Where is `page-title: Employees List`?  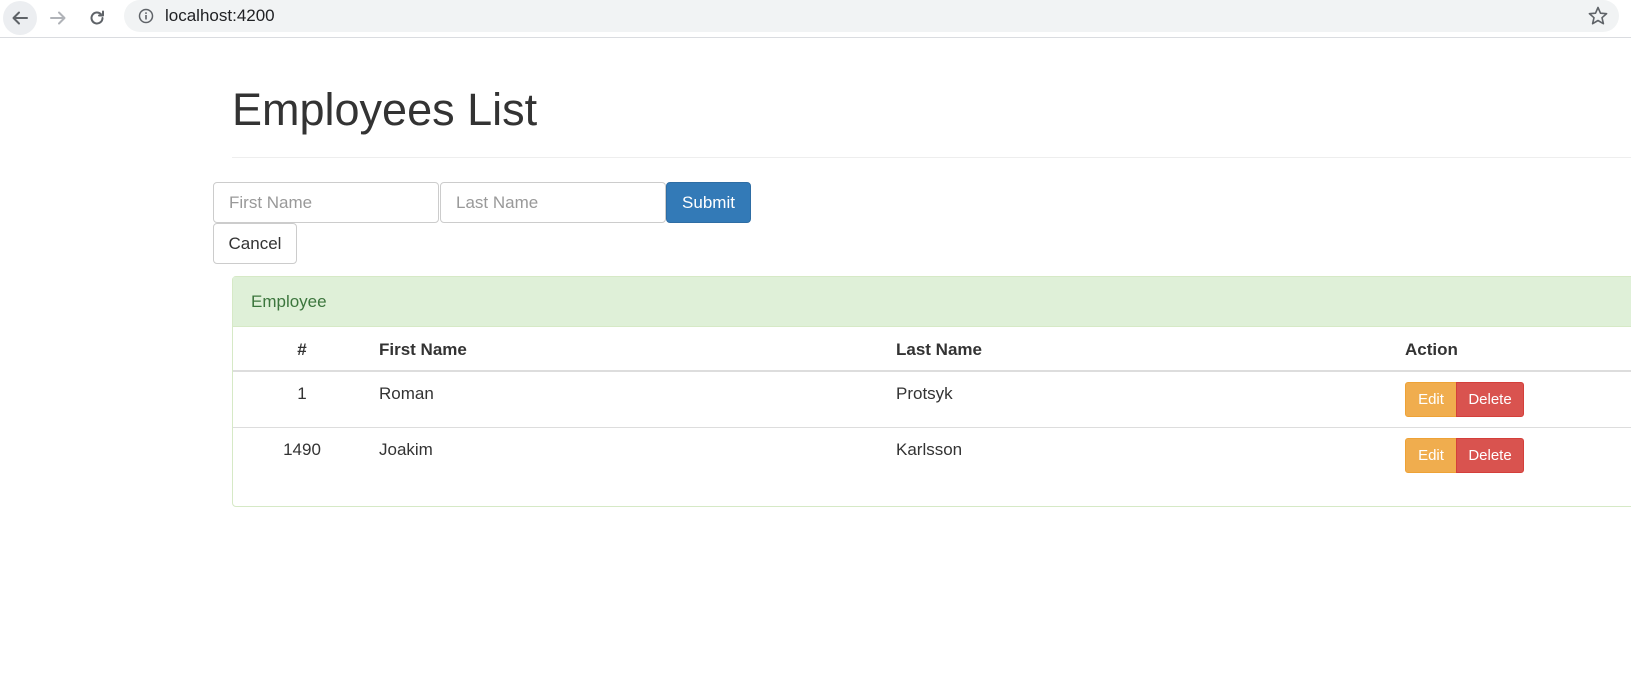 page-title: Employees List is located at coordinates (385, 109).